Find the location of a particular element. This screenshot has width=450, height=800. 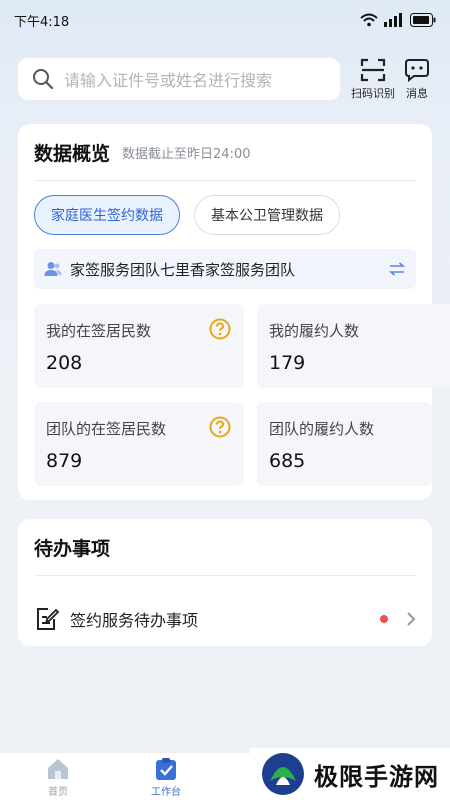

todo-item: 签约服务待办事项 is located at coordinates (225, 619).